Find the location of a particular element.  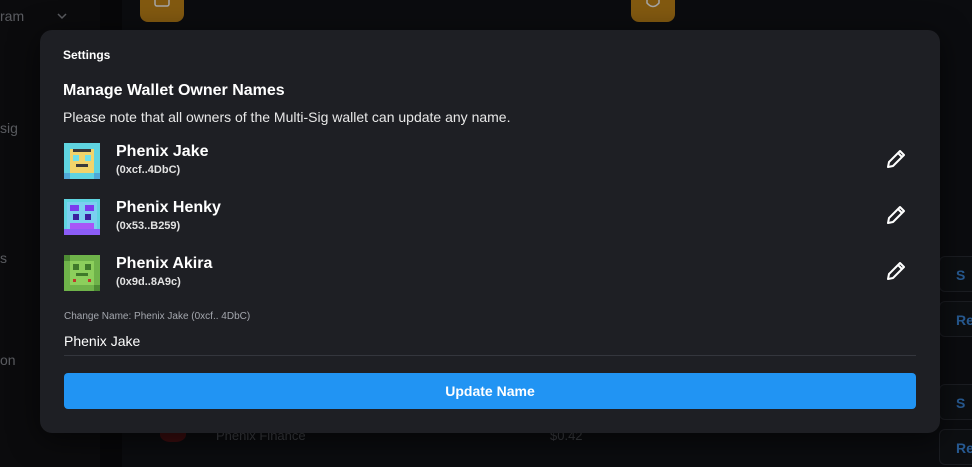

owner-address: (0xcf..4DbC) is located at coordinates (148, 170).